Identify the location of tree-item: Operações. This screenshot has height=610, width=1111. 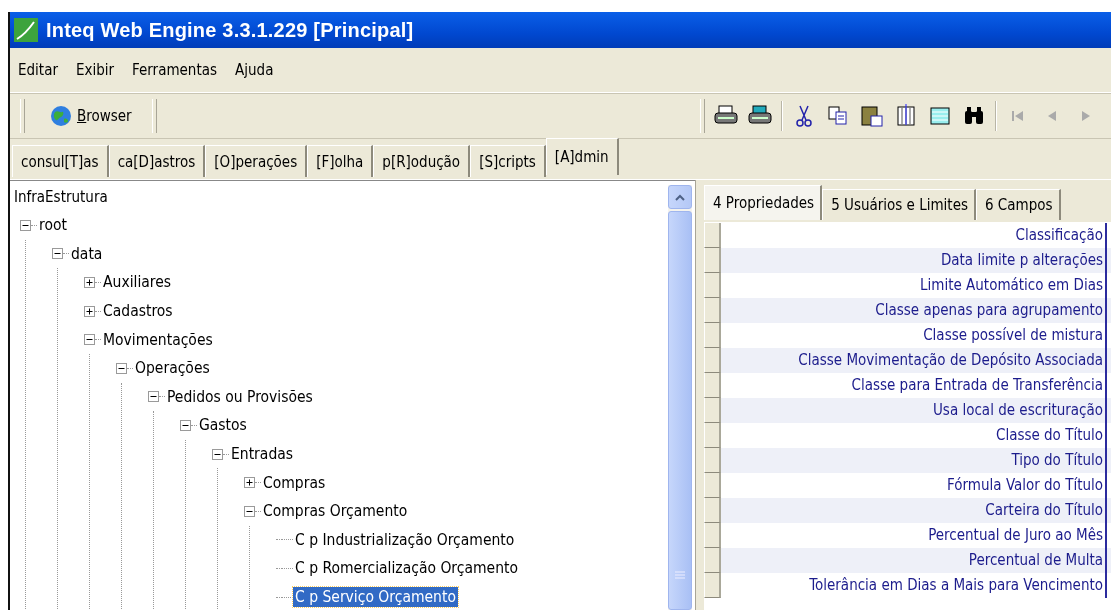
(172, 368).